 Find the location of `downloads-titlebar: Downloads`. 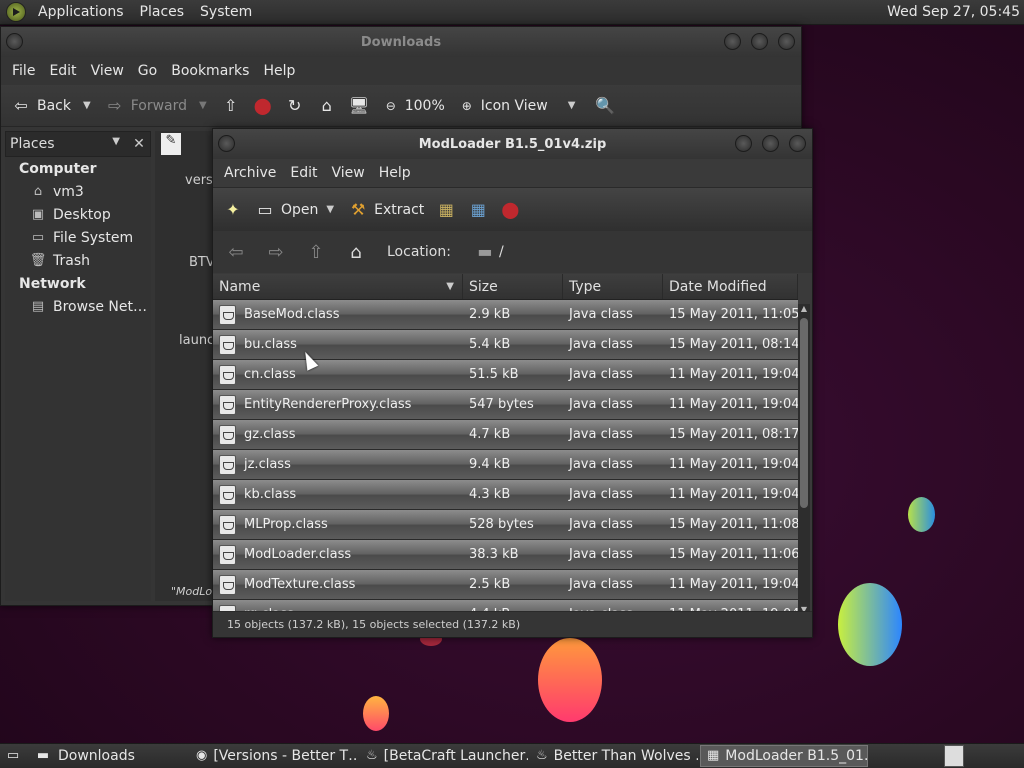

downloads-titlebar: Downloads is located at coordinates (401, 42).